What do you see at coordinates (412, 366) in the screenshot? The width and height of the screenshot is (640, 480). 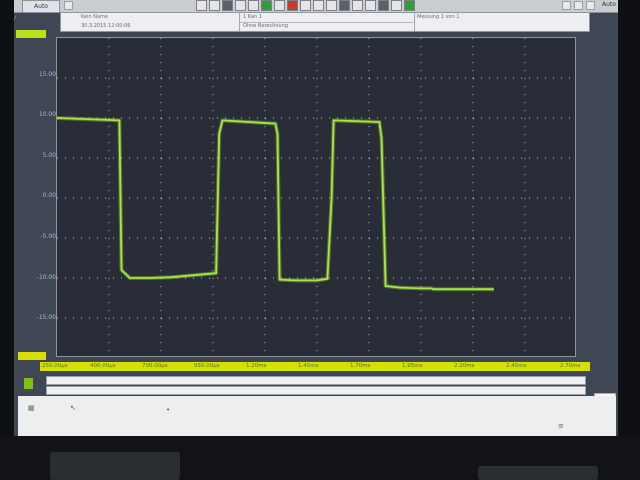 I see `x-tick-label: 1.95ms` at bounding box center [412, 366].